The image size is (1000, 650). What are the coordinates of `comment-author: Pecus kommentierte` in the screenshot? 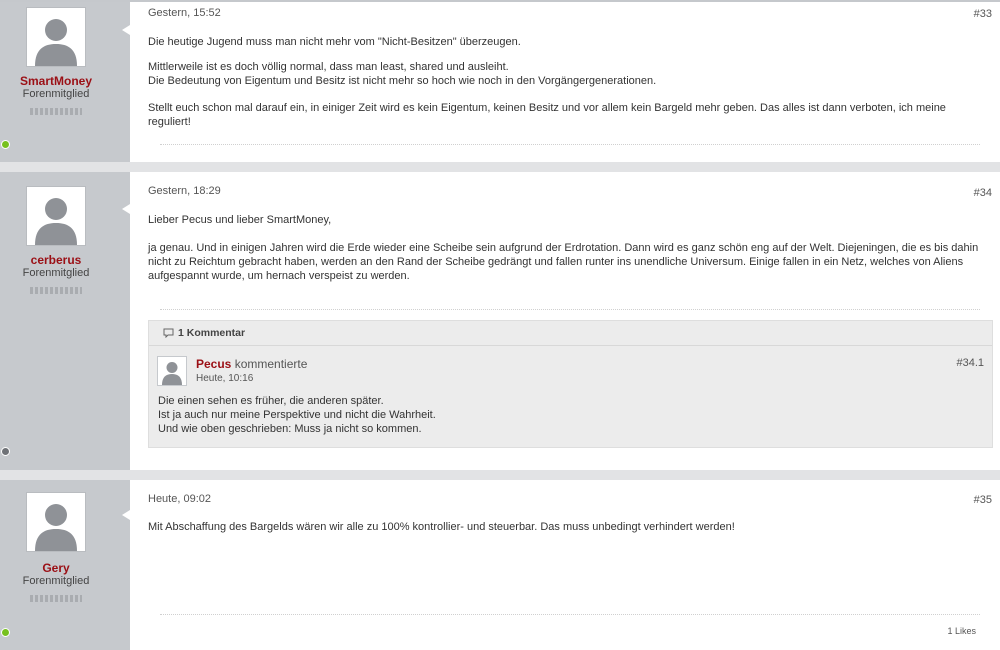 It's located at (251, 364).